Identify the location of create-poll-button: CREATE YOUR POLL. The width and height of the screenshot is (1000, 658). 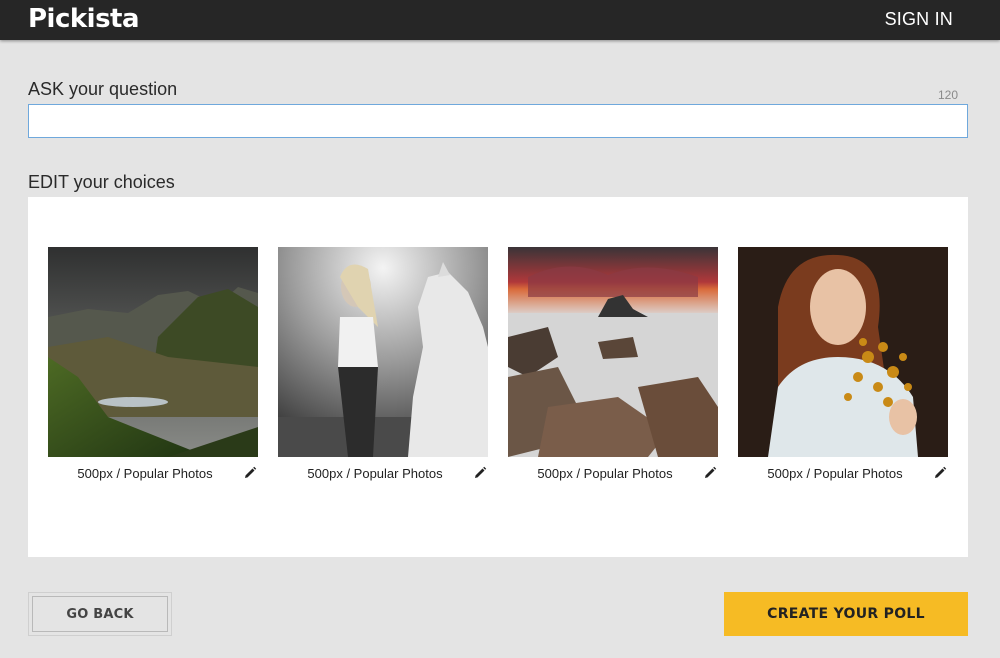
(846, 614).